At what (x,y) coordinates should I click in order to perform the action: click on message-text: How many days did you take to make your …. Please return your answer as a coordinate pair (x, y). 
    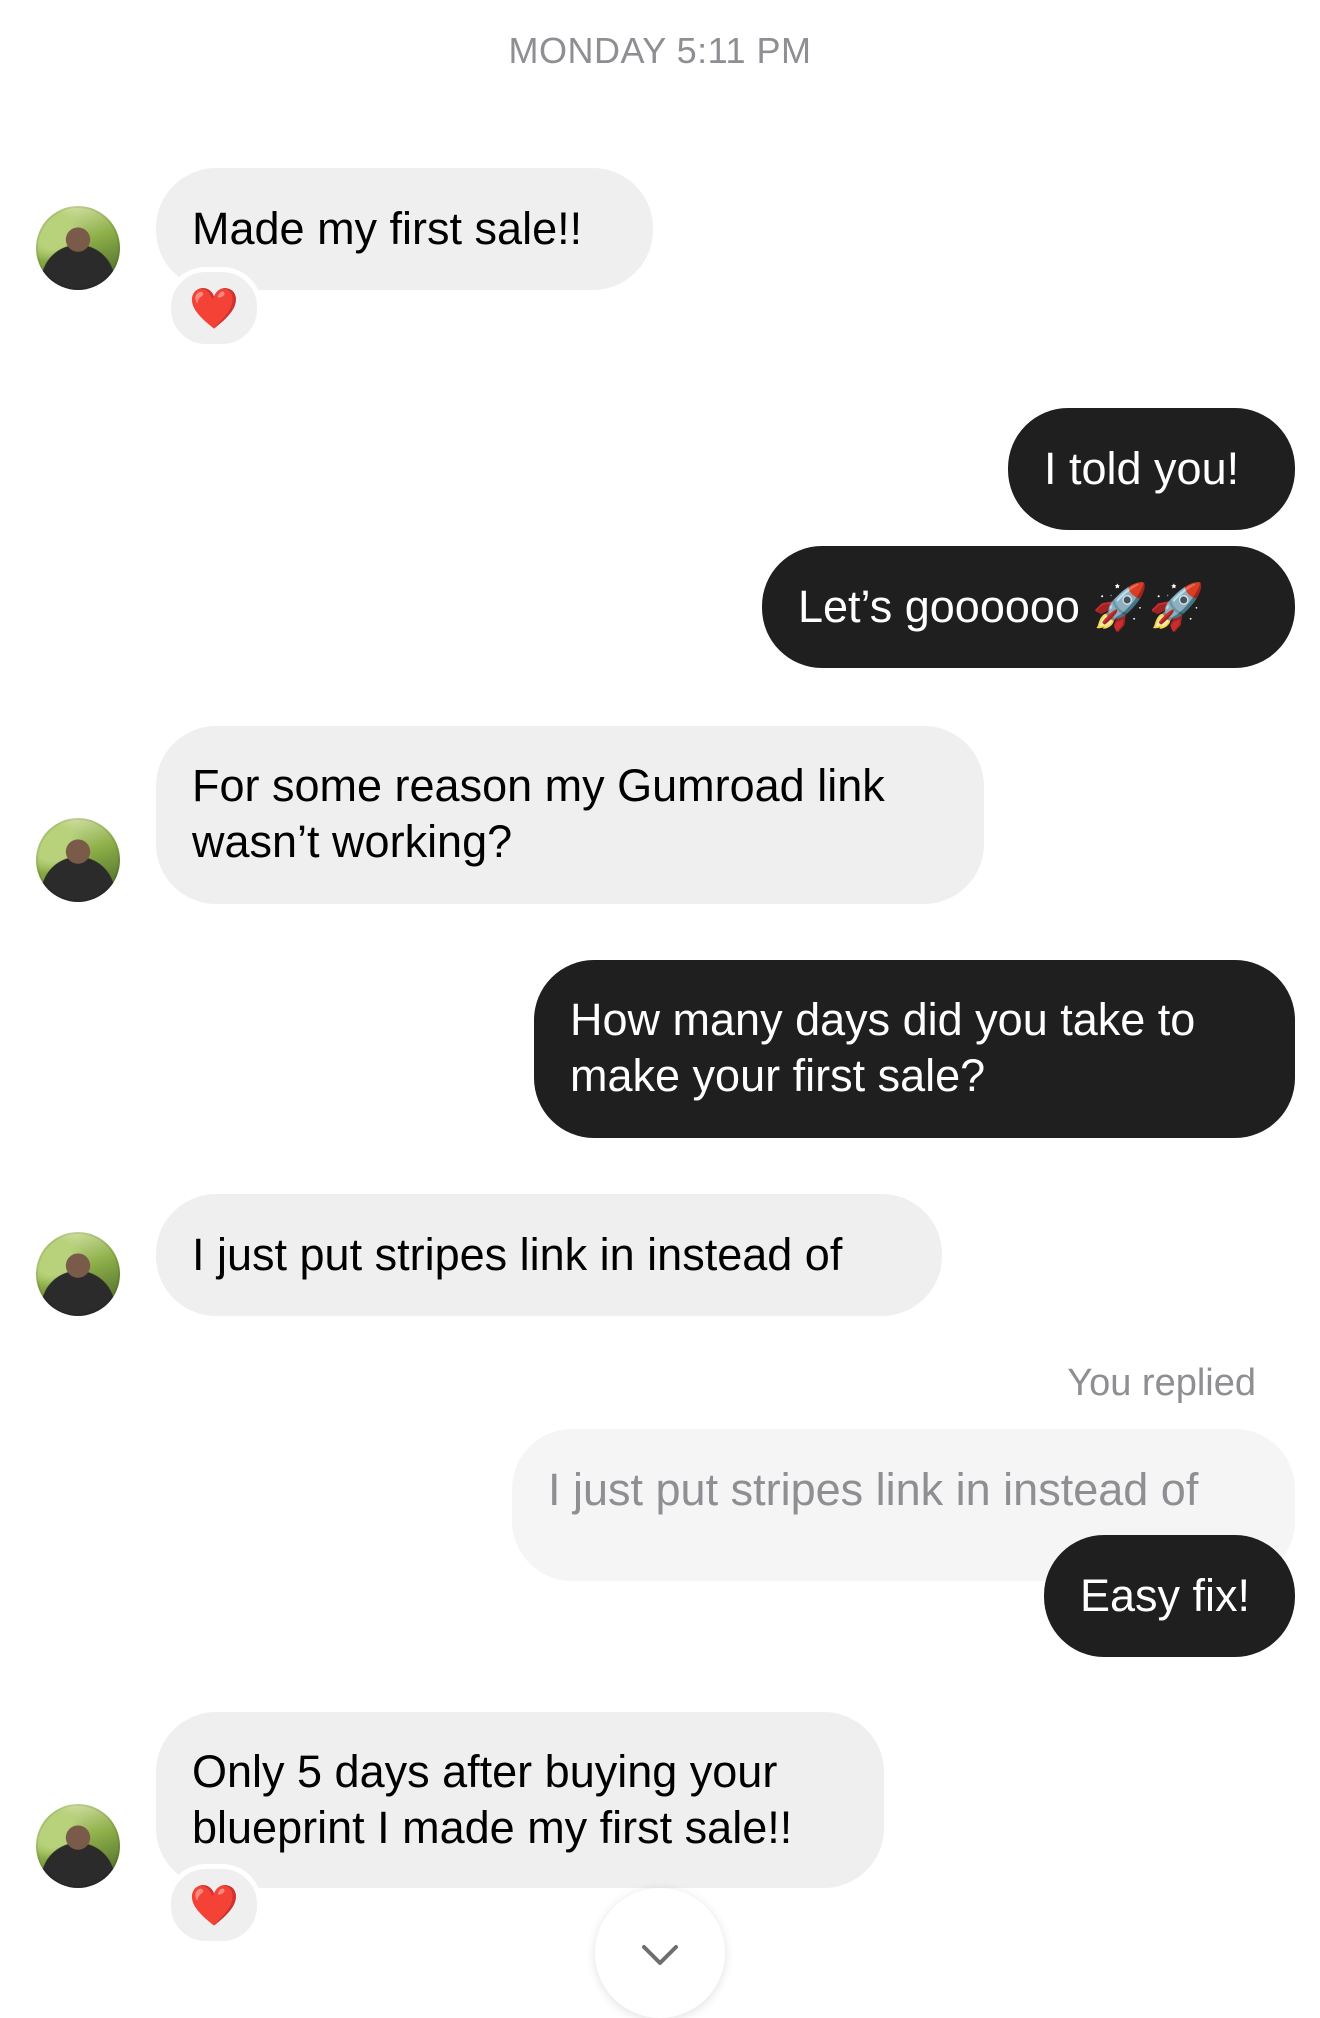
    Looking at the image, I should click on (883, 1047).